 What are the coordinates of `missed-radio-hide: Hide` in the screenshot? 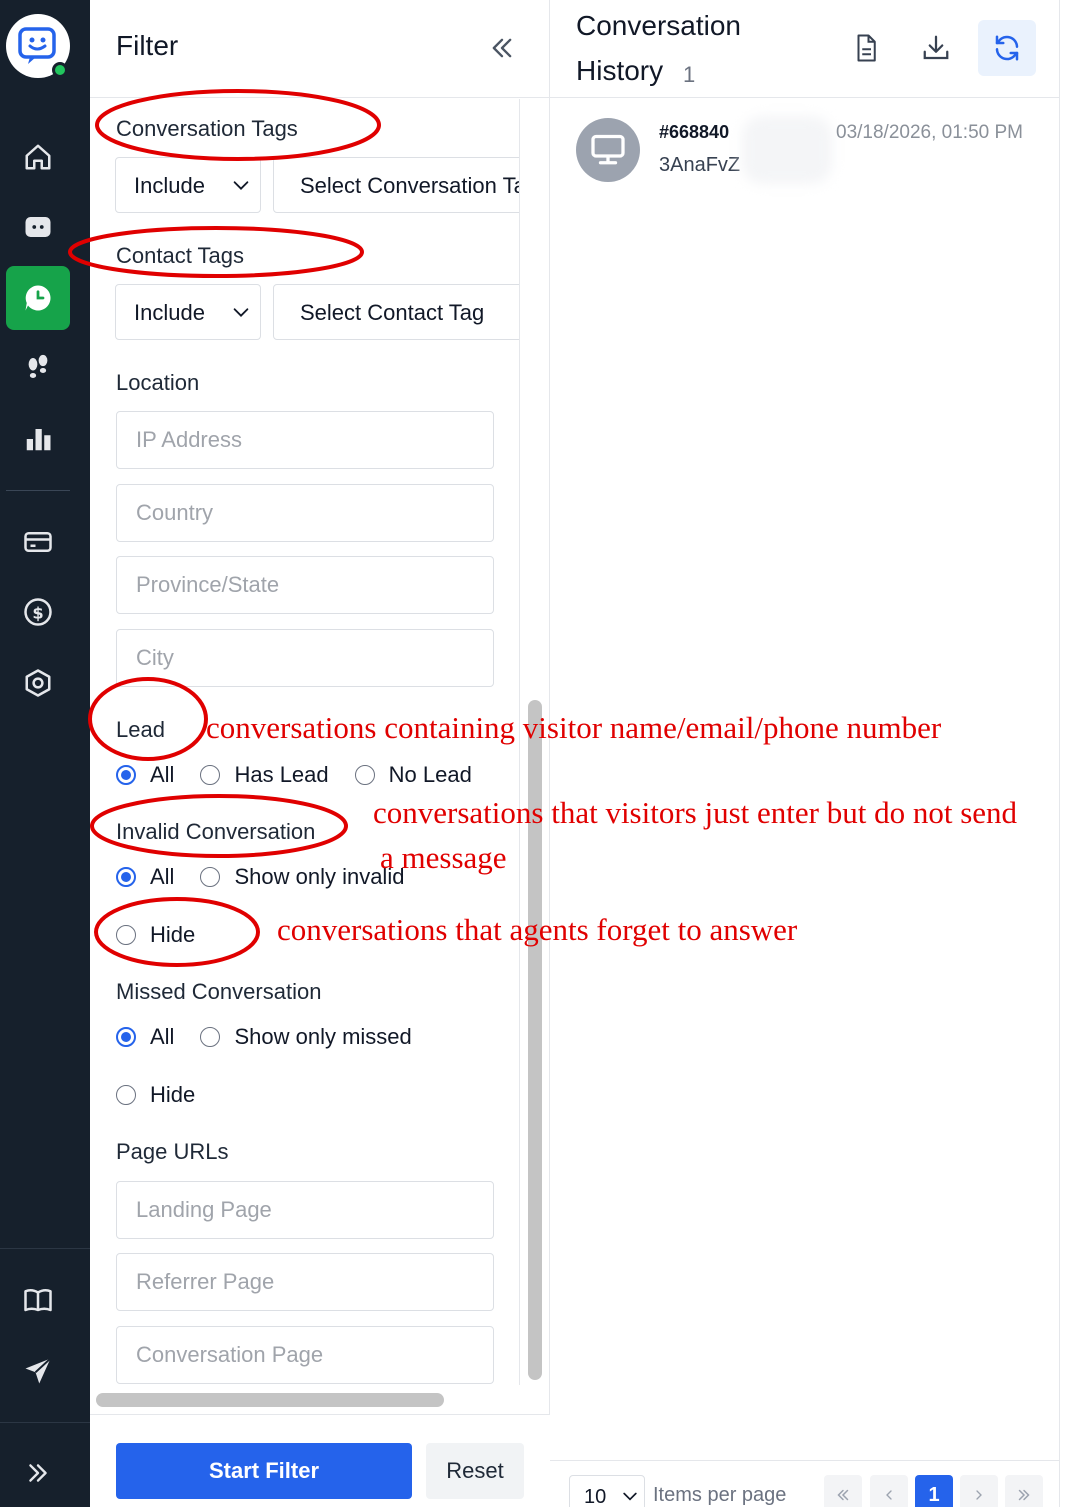 It's located at (155, 1095).